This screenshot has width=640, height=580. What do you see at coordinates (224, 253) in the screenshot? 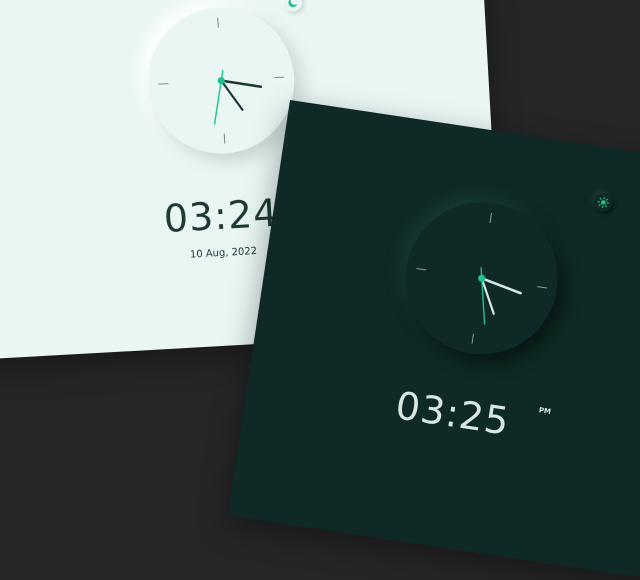
I see `date-label: 10 Aug, 2022` at bounding box center [224, 253].